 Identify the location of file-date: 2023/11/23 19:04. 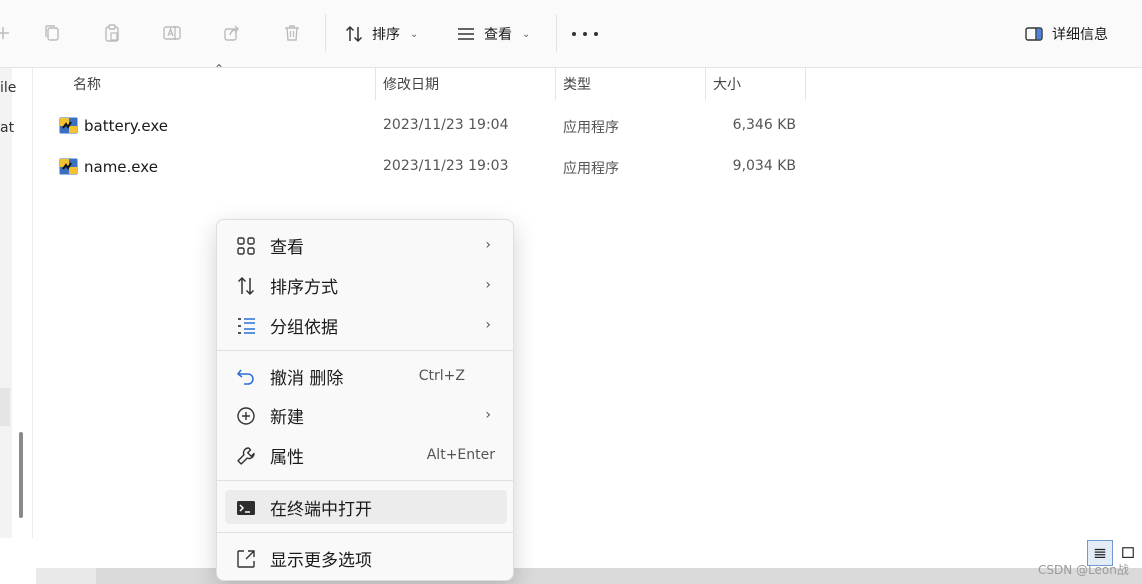
(446, 125).